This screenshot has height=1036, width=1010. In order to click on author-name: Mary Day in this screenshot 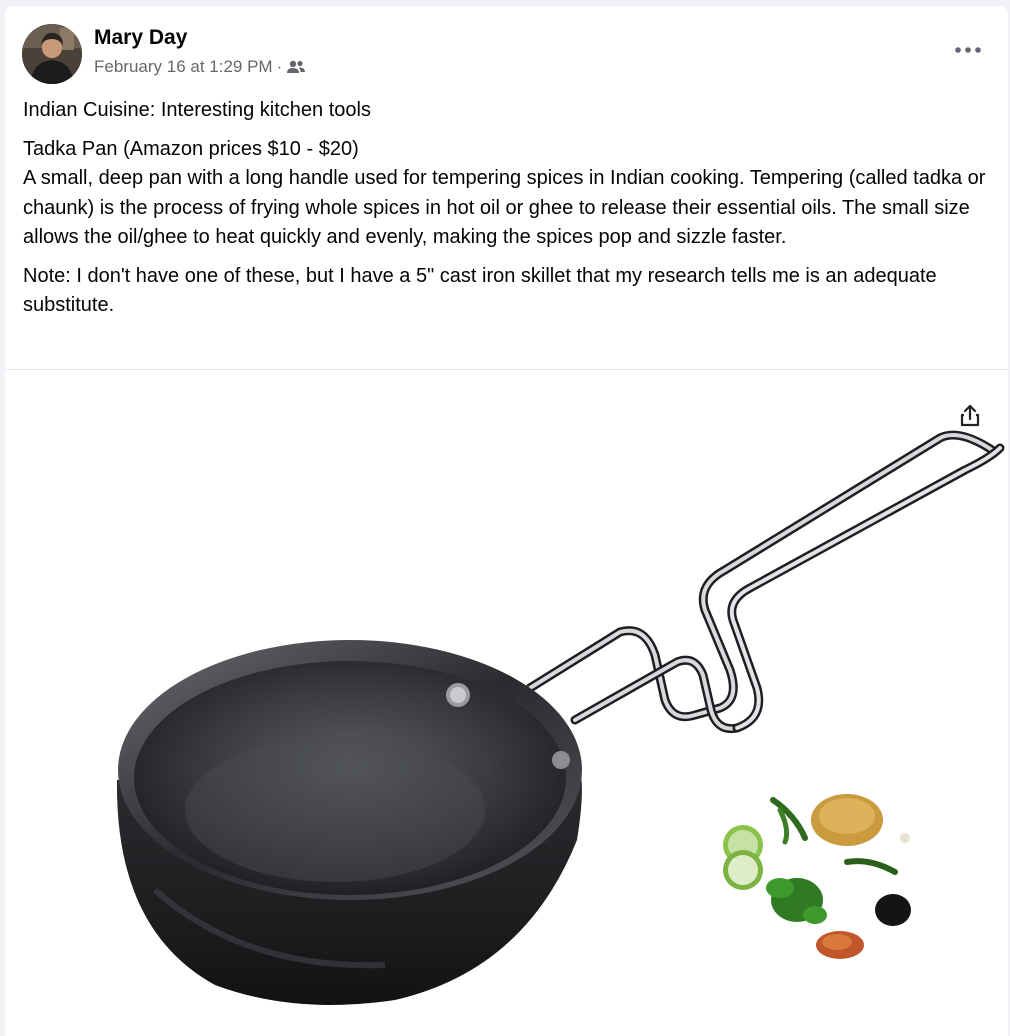, I will do `click(140, 38)`.